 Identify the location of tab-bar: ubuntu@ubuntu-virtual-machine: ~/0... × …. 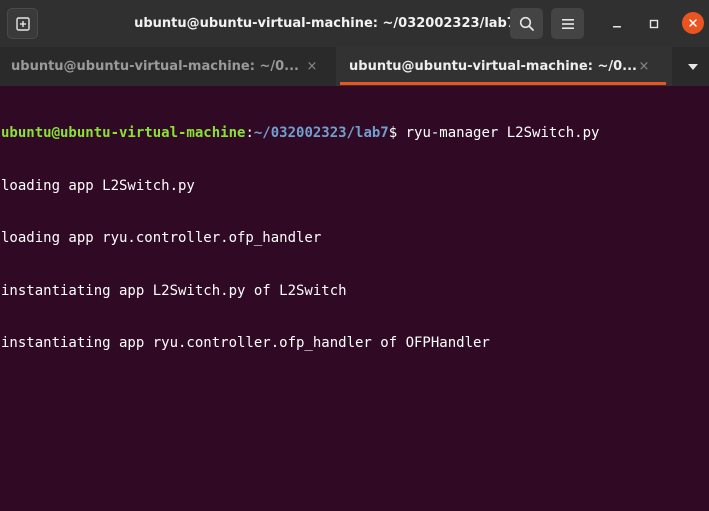
(354, 66).